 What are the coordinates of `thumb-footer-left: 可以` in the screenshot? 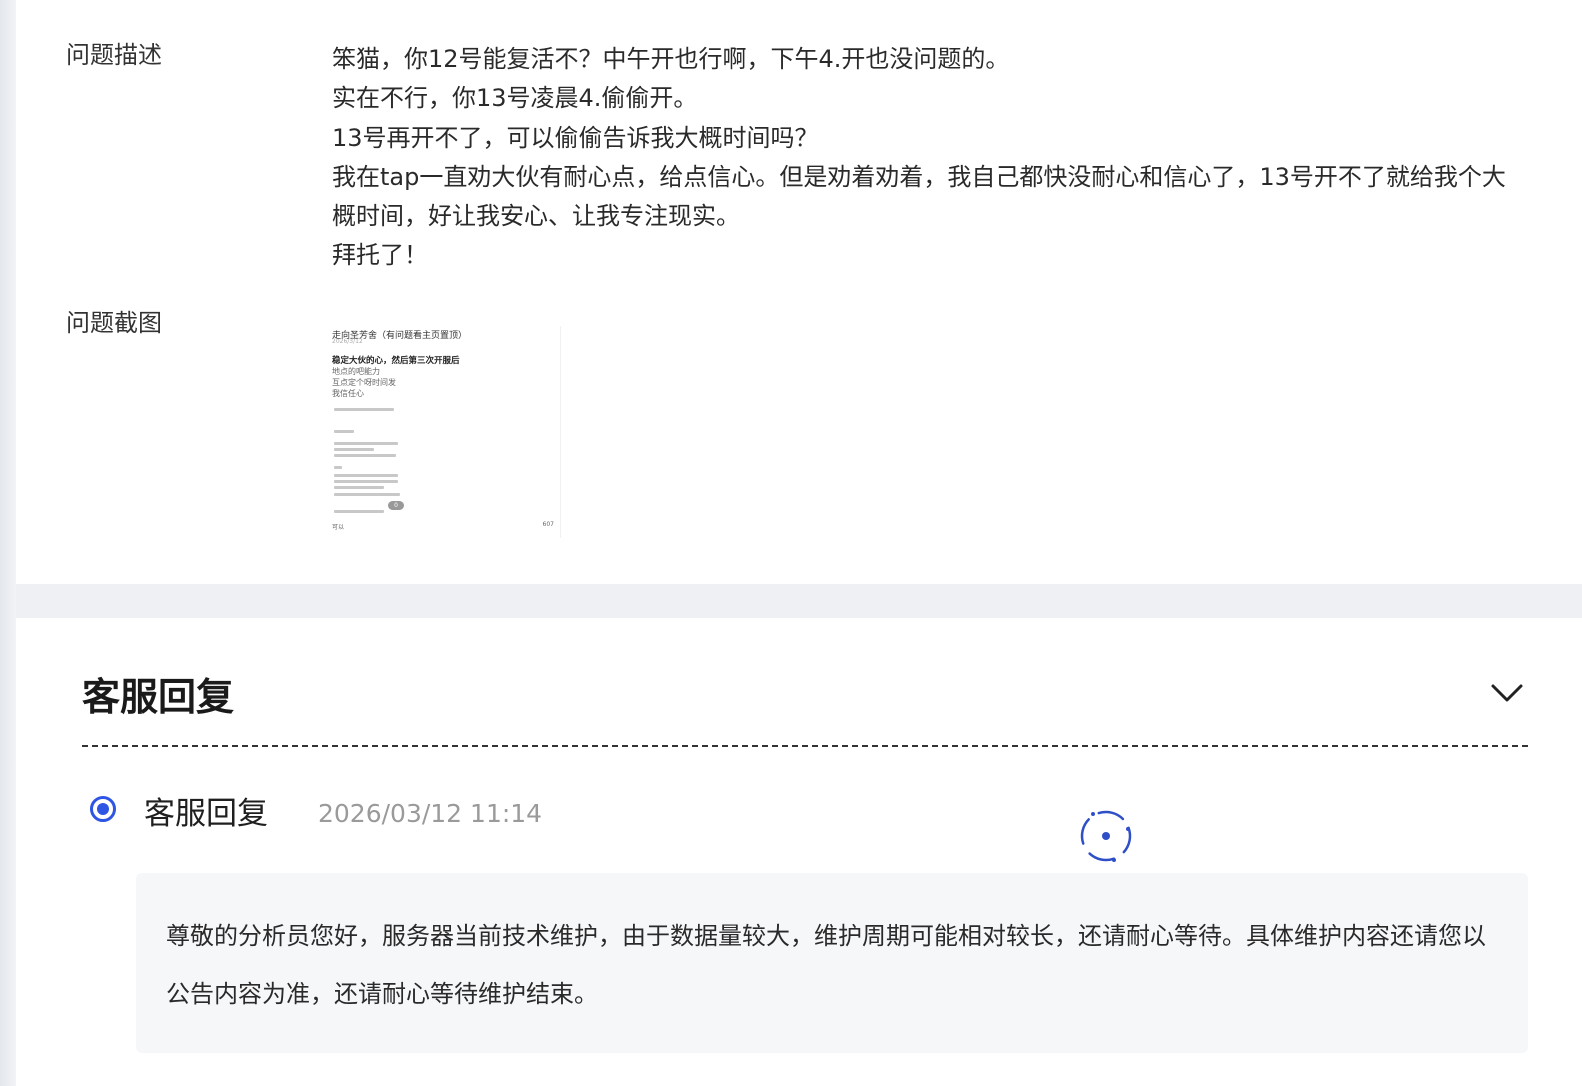 It's located at (338, 527).